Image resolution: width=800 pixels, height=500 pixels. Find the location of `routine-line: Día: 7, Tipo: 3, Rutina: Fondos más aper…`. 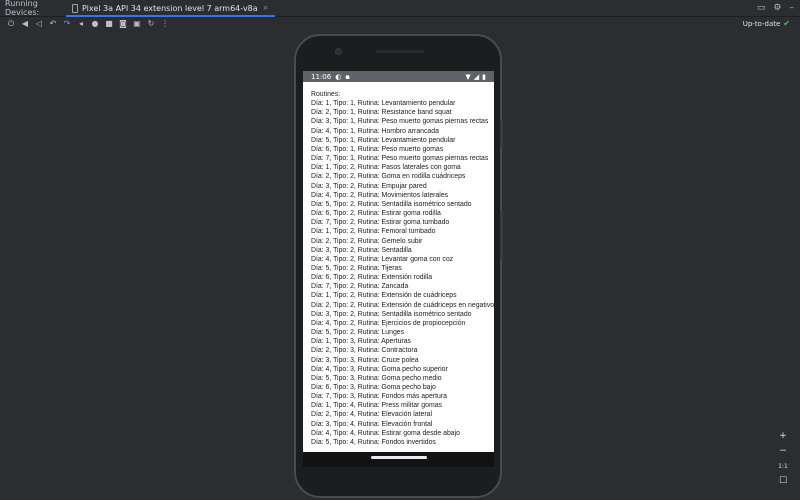

routine-line: Día: 7, Tipo: 3, Rutina: Fondos más aper… is located at coordinates (379, 397).